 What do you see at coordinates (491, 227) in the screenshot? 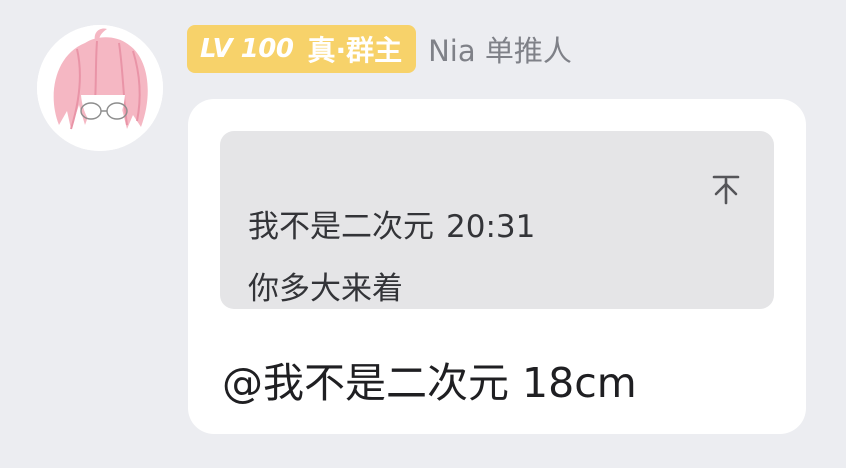
I see `quote-time: 20:31` at bounding box center [491, 227].